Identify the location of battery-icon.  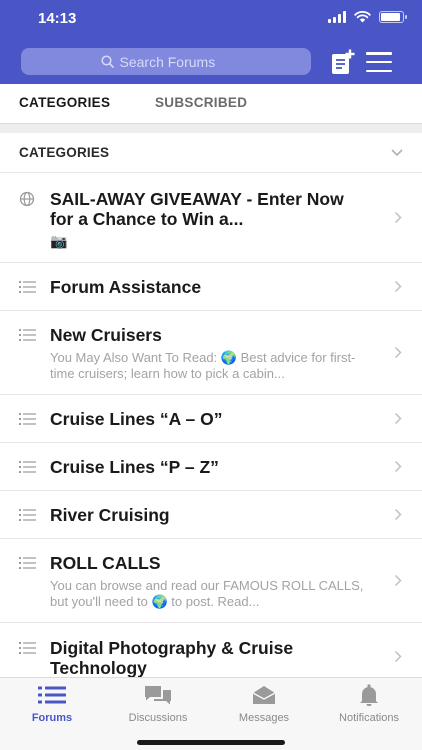
(393, 17).